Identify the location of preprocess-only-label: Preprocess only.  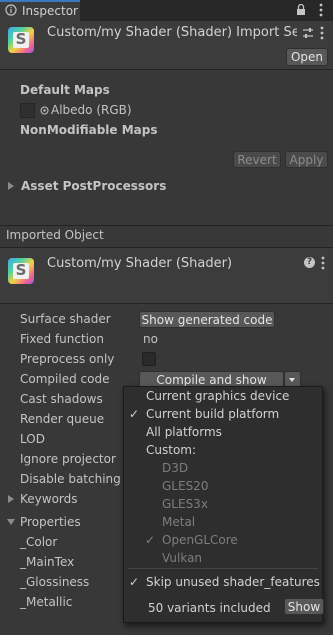
(67, 359).